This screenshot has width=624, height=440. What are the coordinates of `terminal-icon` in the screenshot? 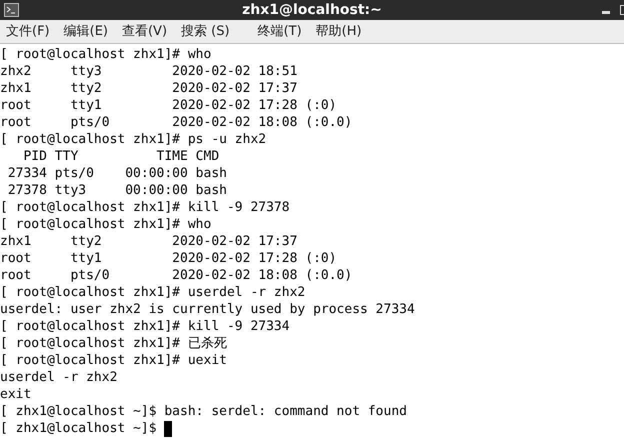 It's located at (11, 10).